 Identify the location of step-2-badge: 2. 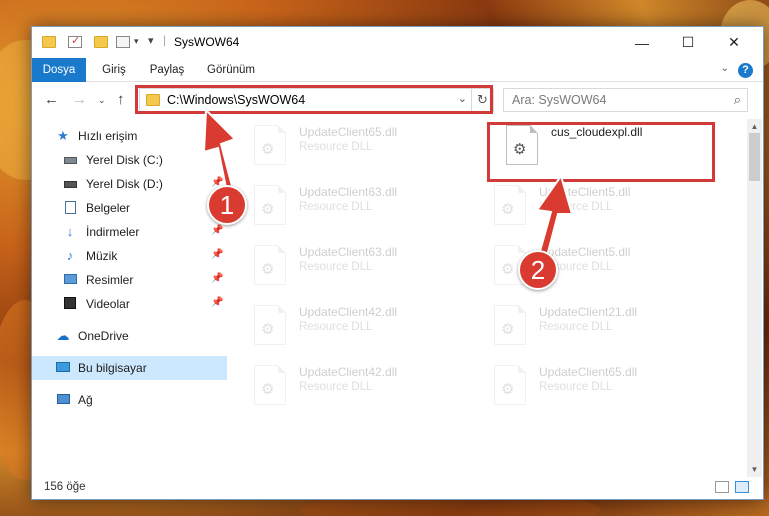
(538, 270).